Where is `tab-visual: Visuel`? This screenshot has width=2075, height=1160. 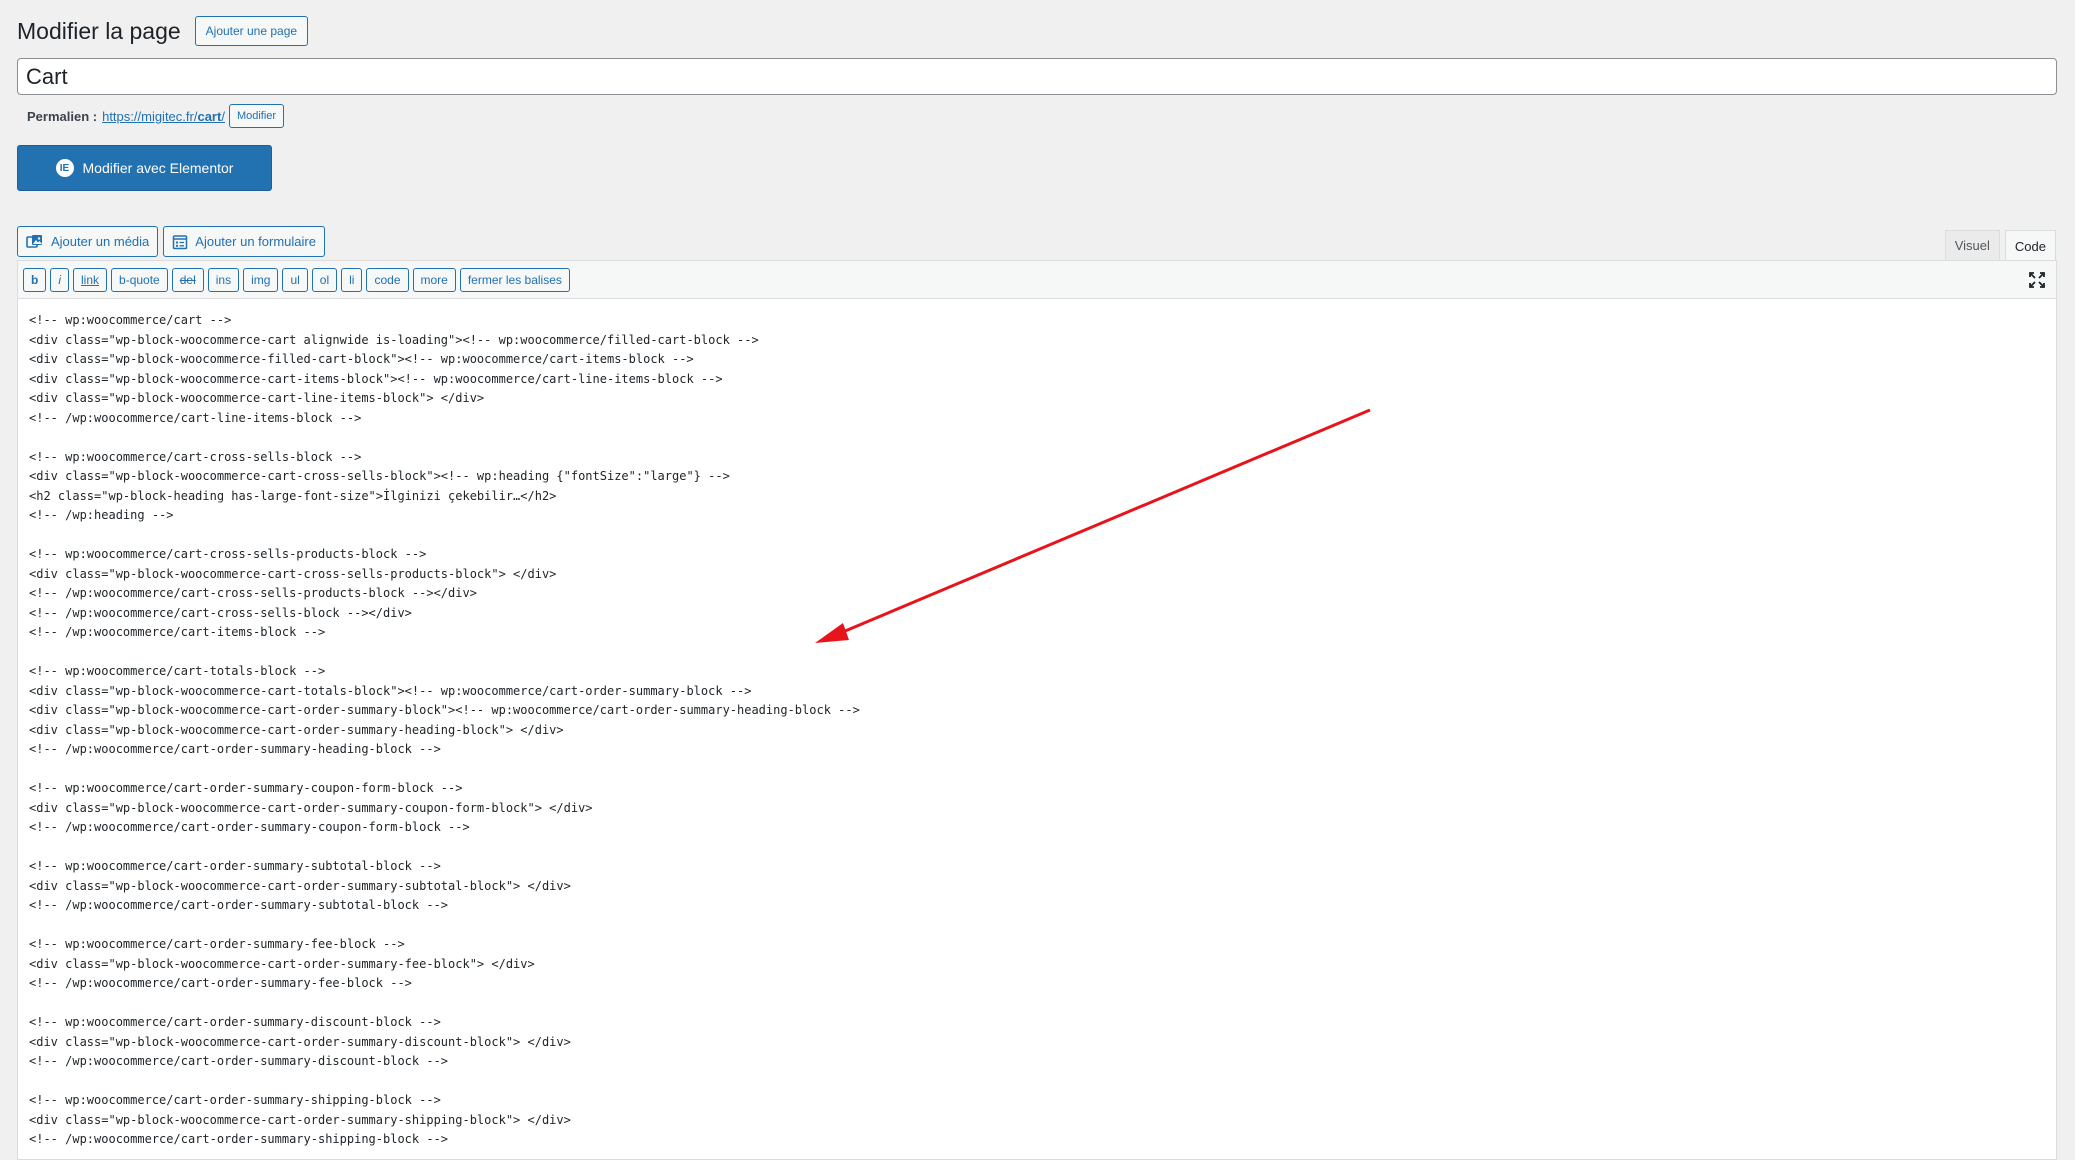
tab-visual: Visuel is located at coordinates (1972, 245).